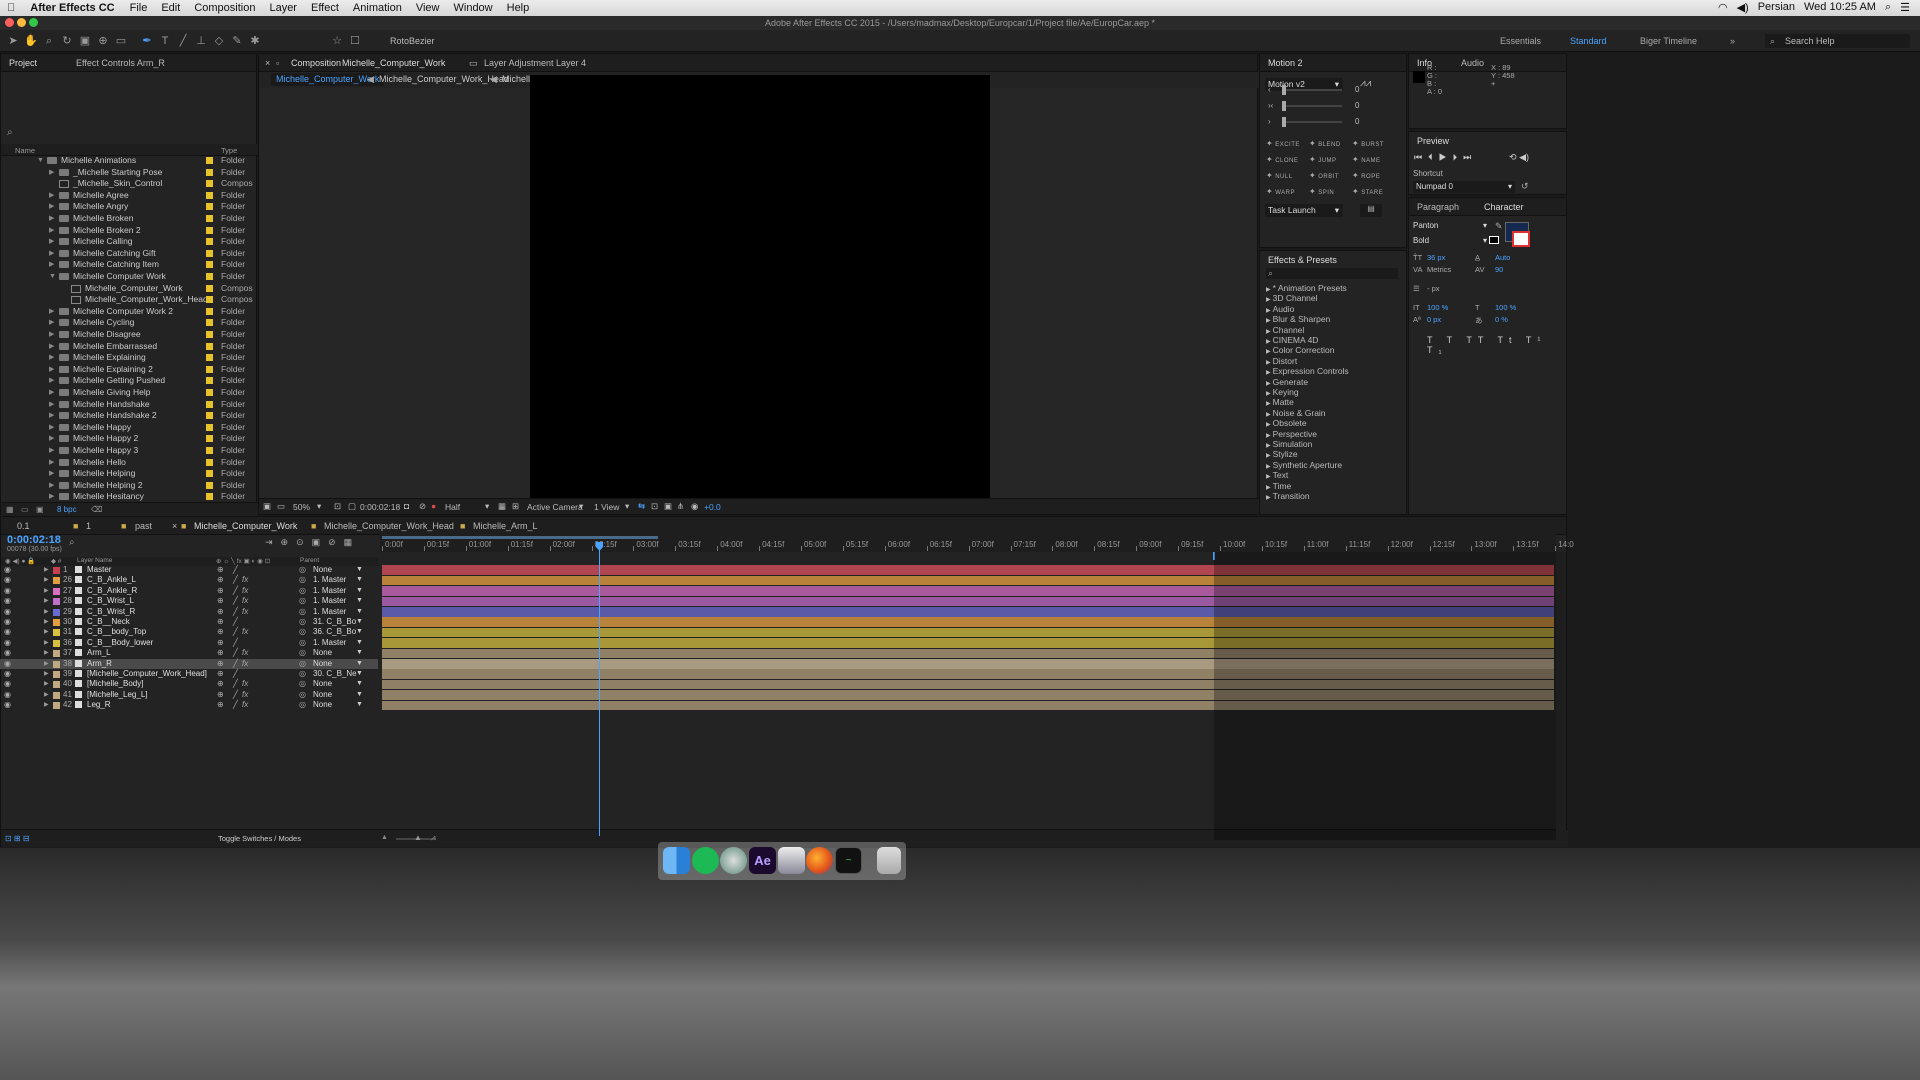  What do you see at coordinates (422, 506) in the screenshot?
I see `channel-icon: ⊘` at bounding box center [422, 506].